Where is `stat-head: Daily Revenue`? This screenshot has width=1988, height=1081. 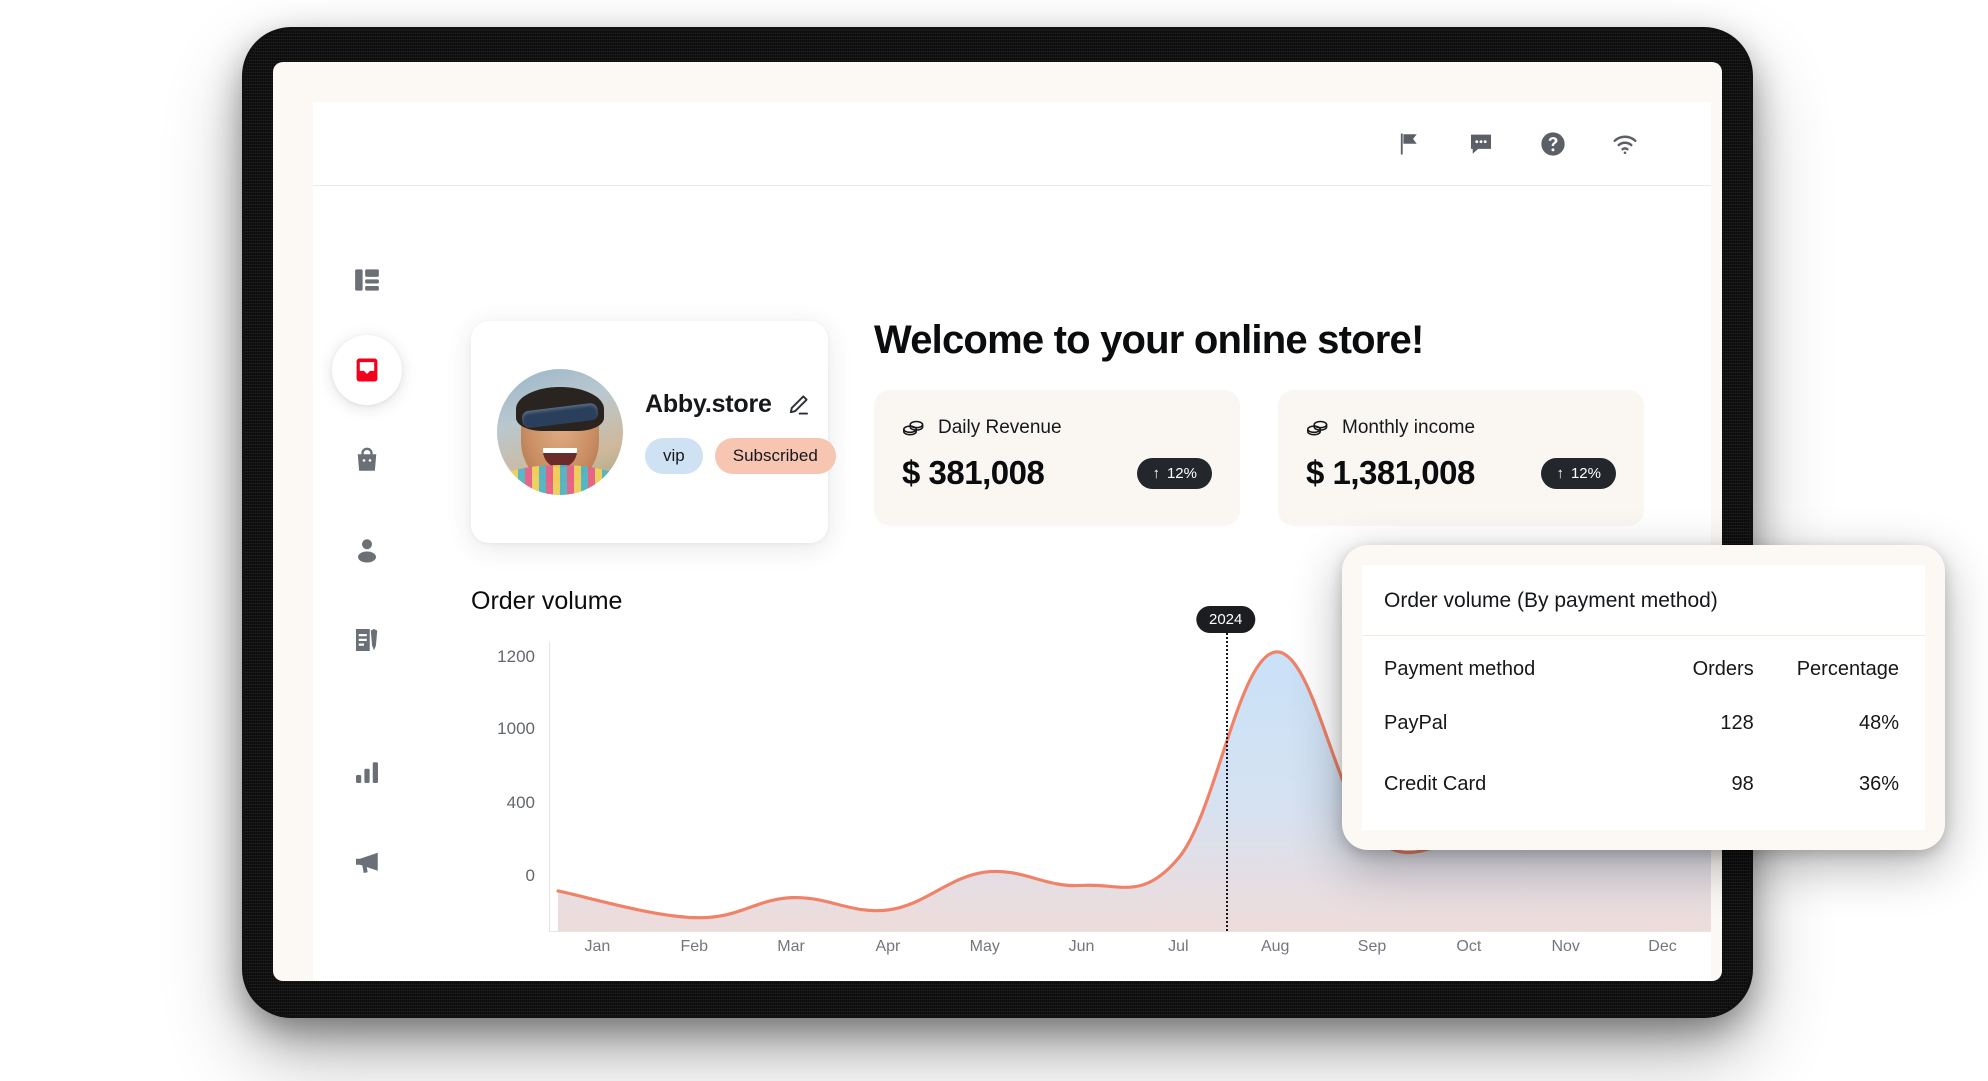
stat-head: Daily Revenue is located at coordinates (1057, 428).